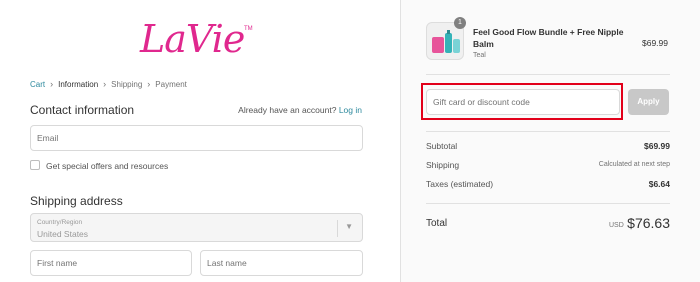 The height and width of the screenshot is (282, 700). Describe the element at coordinates (446, 41) in the screenshot. I see `product-image` at that location.